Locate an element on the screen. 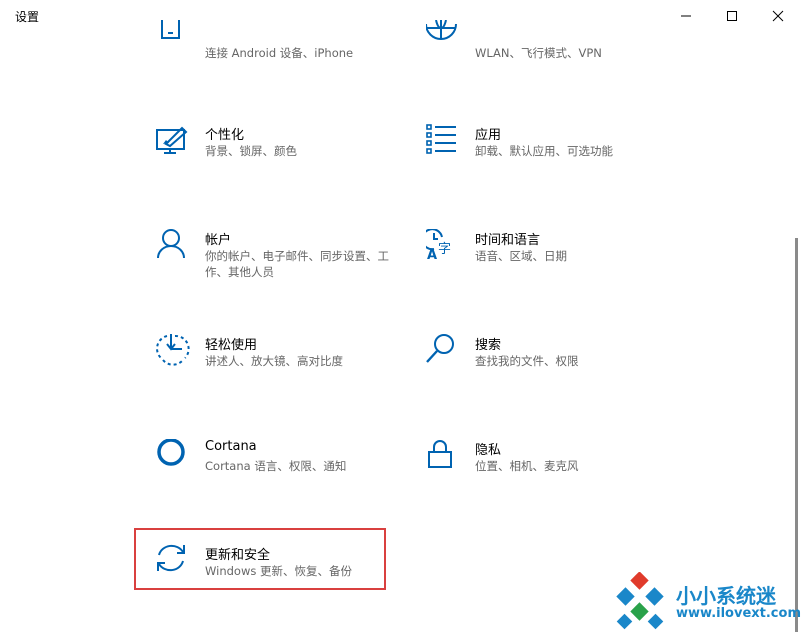 This screenshot has height=636, width=803. tile-ease-of-access: 轻松使用 讲述人、放大镜、高对比度 is located at coordinates (281, 366).